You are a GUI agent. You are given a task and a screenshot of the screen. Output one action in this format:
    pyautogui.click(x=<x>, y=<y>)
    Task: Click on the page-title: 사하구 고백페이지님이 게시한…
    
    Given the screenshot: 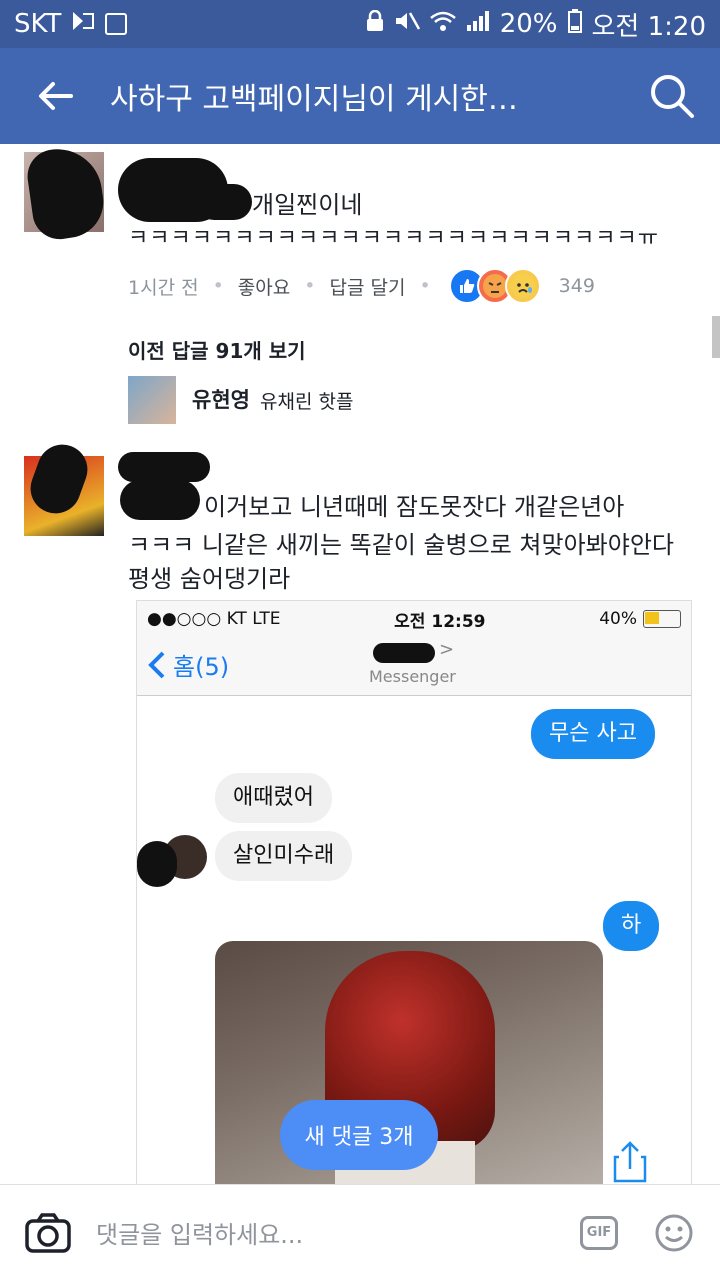 What is the action you would take?
    pyautogui.click(x=314, y=99)
    